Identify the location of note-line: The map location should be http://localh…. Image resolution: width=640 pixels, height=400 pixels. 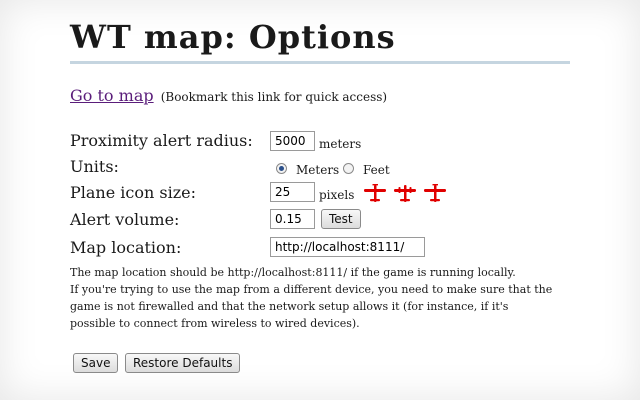
(293, 272).